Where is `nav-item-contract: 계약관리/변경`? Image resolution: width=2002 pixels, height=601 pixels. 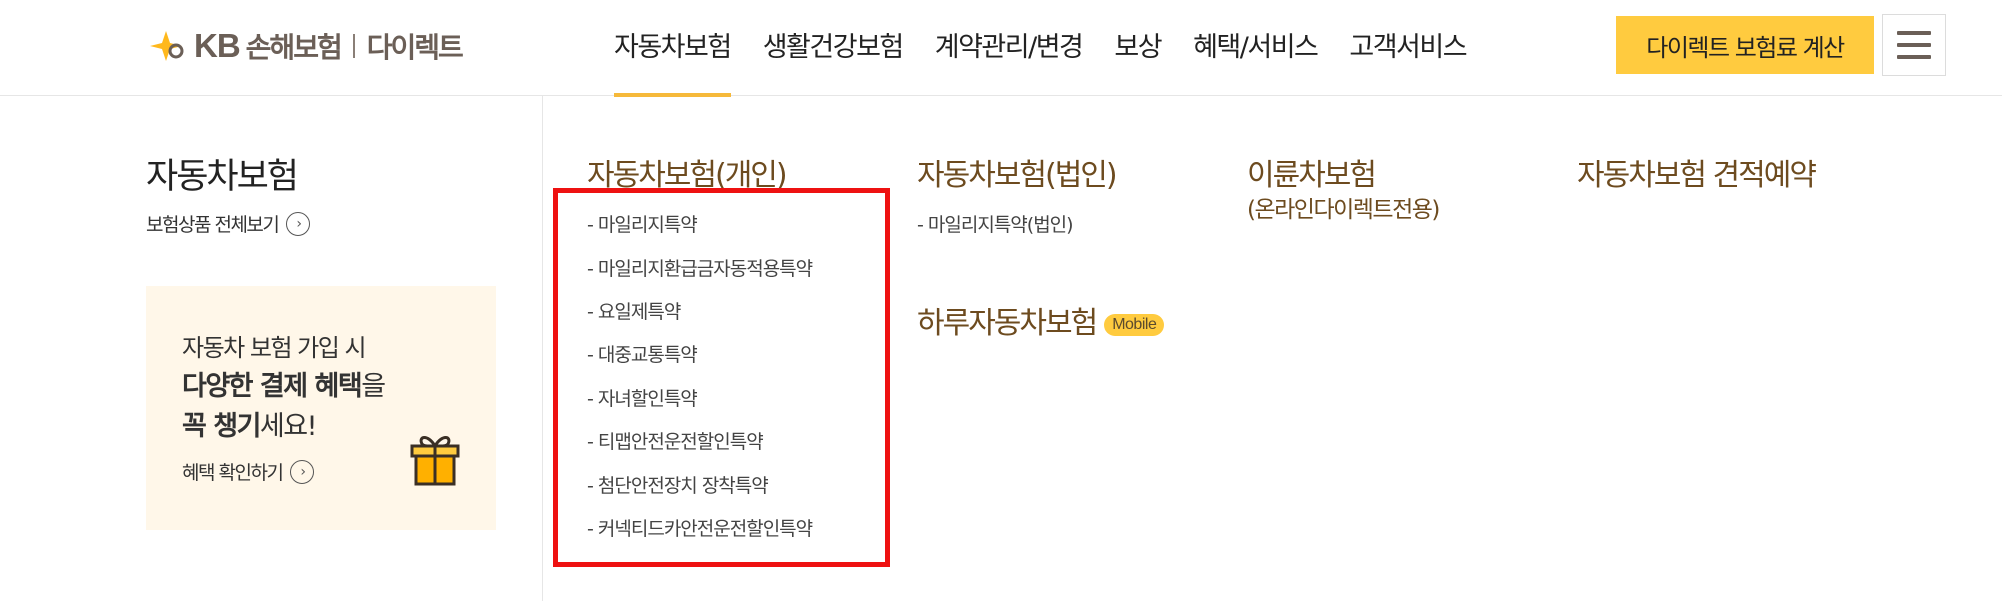 nav-item-contract: 계약관리/변경 is located at coordinates (1009, 48).